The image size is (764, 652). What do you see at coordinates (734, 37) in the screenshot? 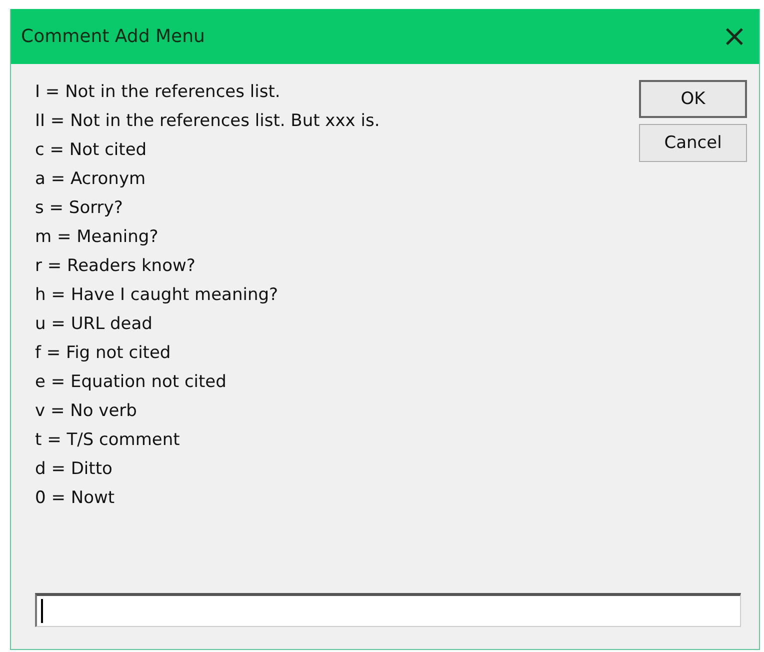
I see `close-button: ×` at bounding box center [734, 37].